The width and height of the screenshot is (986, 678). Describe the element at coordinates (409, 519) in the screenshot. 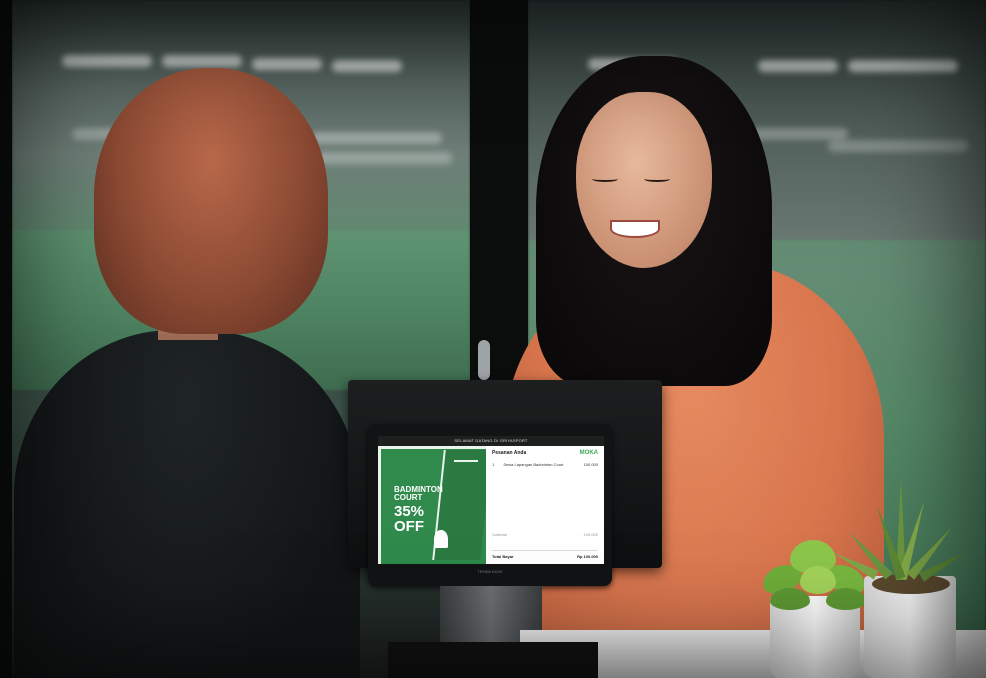

I see `promo-discount: 35% OFF` at that location.